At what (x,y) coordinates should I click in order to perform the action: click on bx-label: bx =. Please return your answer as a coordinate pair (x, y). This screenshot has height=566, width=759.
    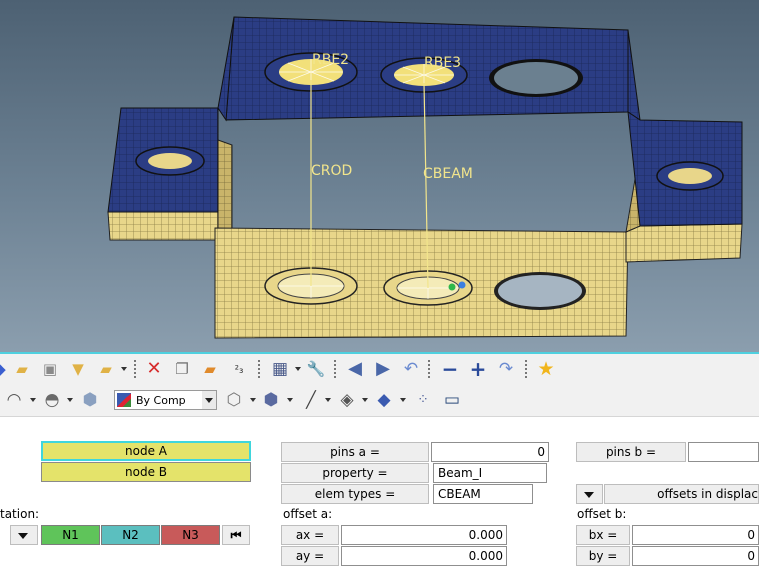
    Looking at the image, I should click on (603, 535).